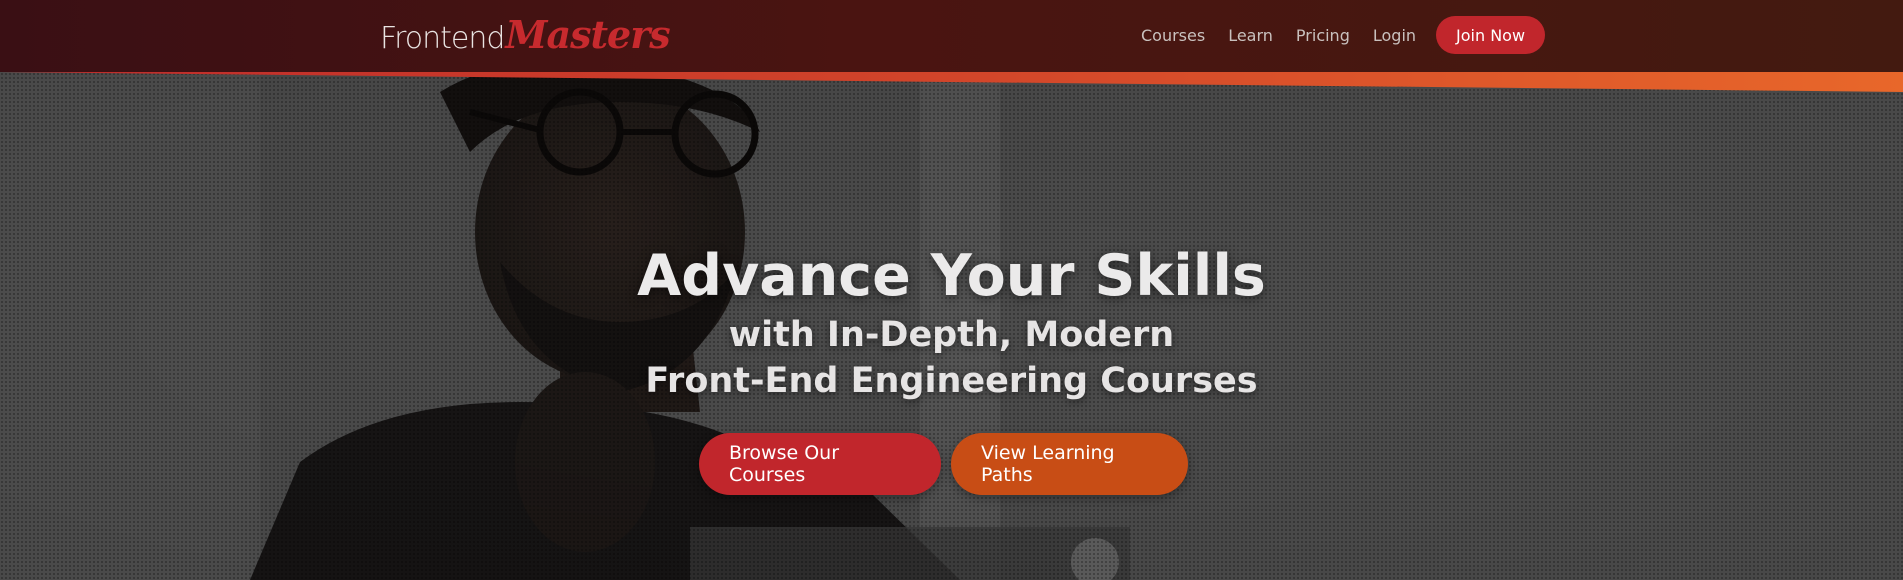 This screenshot has height=580, width=1903. Describe the element at coordinates (951, 335) in the screenshot. I see `hero-subheadline-line-1: with In-Depth, Modern` at that location.